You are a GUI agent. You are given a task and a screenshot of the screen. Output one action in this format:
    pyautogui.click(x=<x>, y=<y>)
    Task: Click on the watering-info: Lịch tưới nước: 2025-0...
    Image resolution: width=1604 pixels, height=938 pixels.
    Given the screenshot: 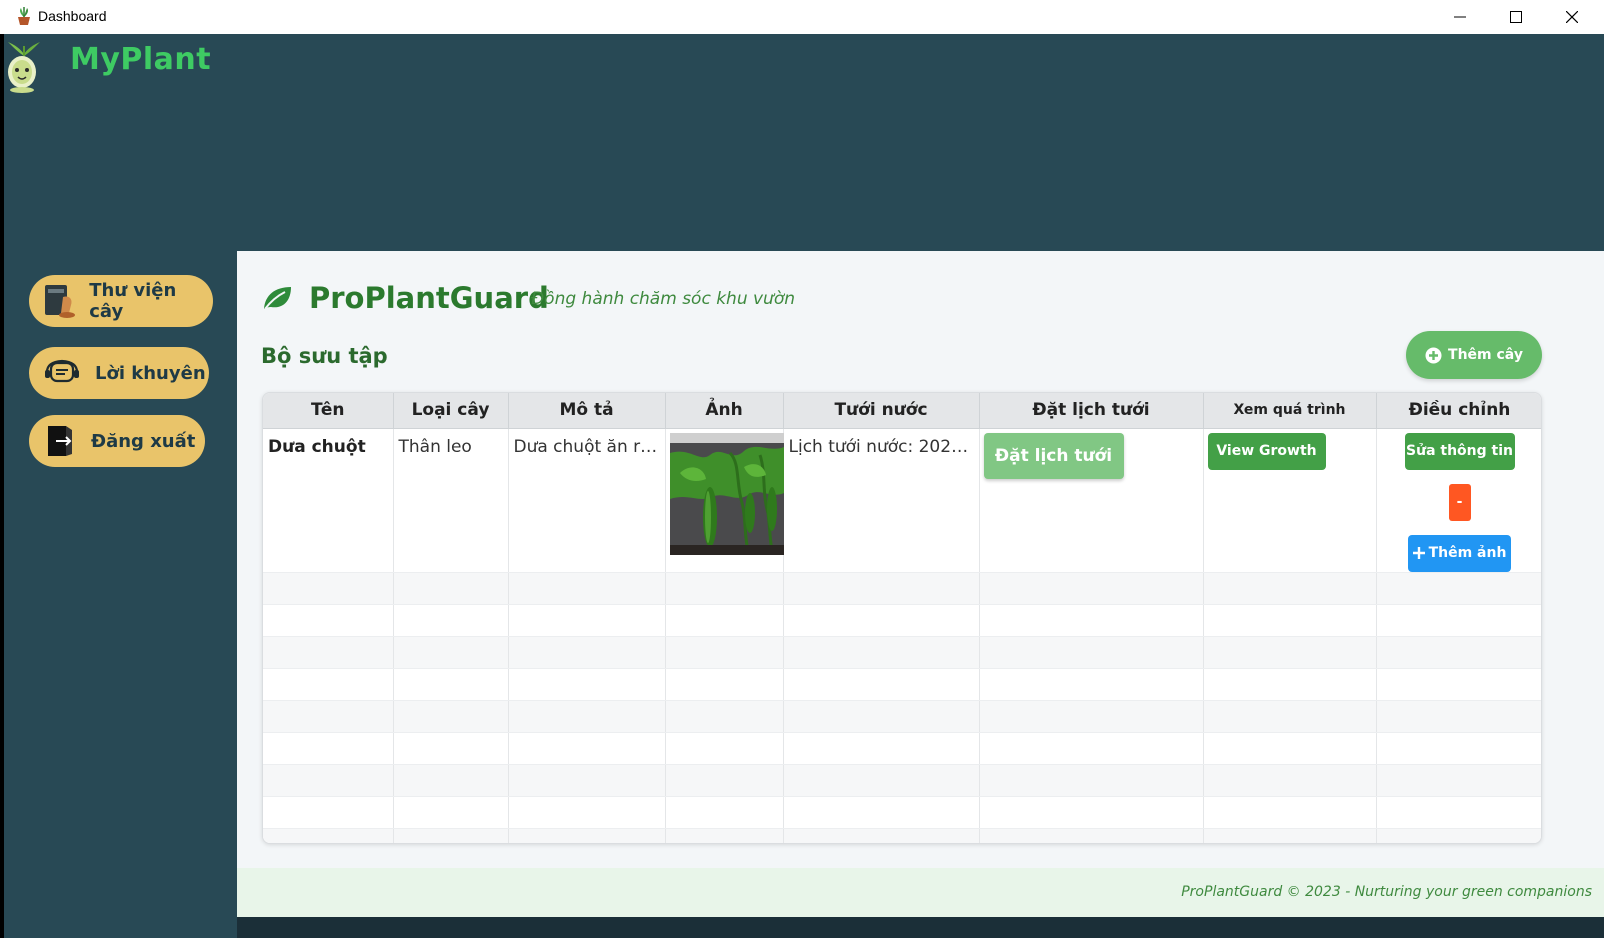 What is the action you would take?
    pyautogui.click(x=883, y=446)
    